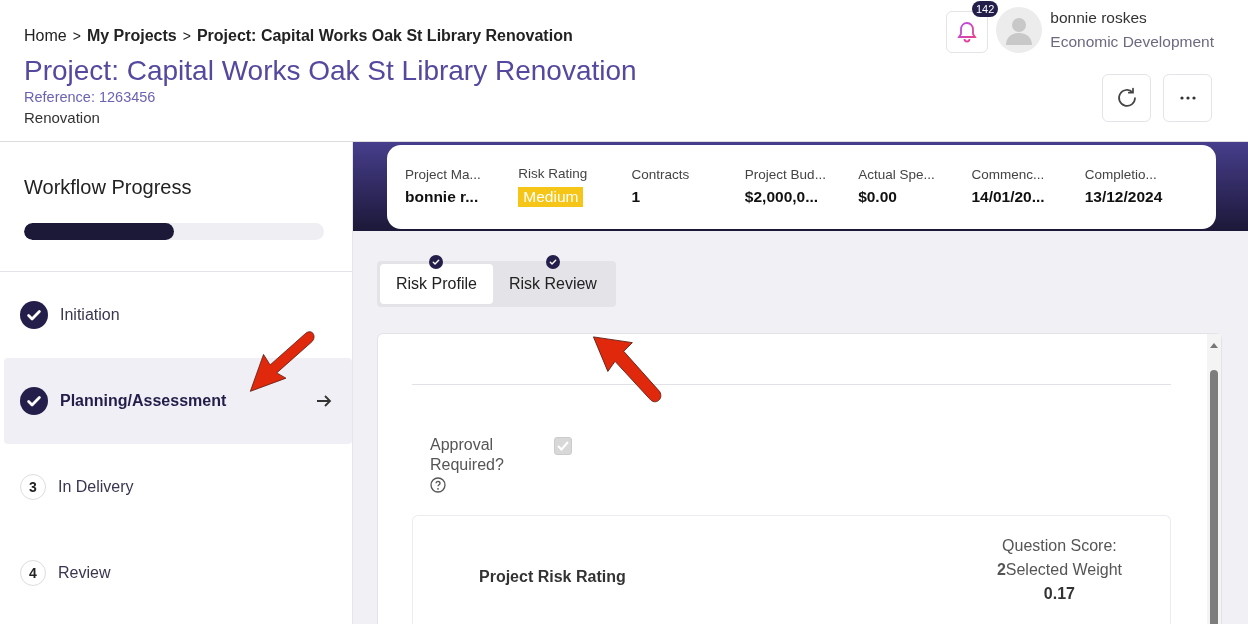 The image size is (1248, 624). Describe the element at coordinates (1214, 479) in the screenshot. I see `scrollbar` at that location.